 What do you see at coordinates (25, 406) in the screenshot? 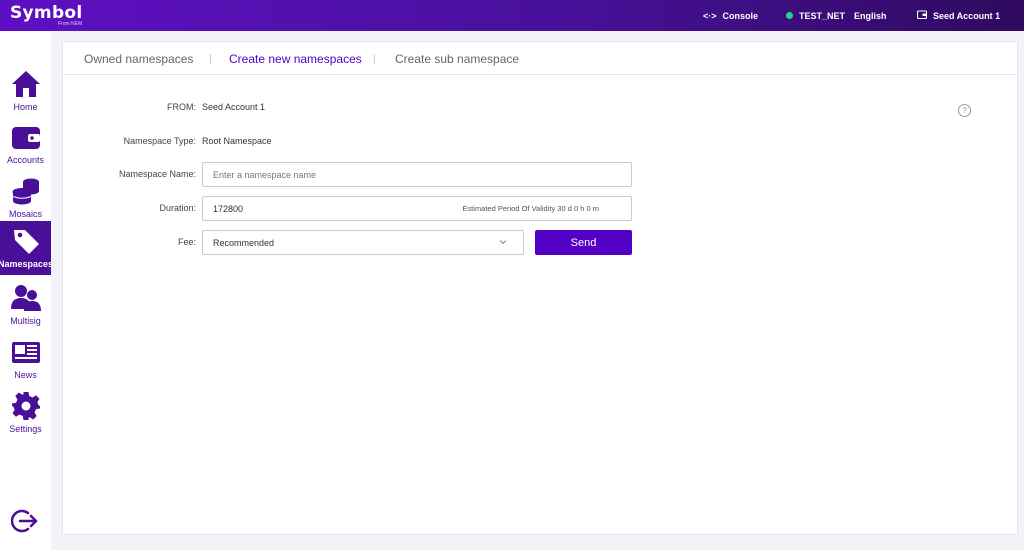
I see `gear-icon` at bounding box center [25, 406].